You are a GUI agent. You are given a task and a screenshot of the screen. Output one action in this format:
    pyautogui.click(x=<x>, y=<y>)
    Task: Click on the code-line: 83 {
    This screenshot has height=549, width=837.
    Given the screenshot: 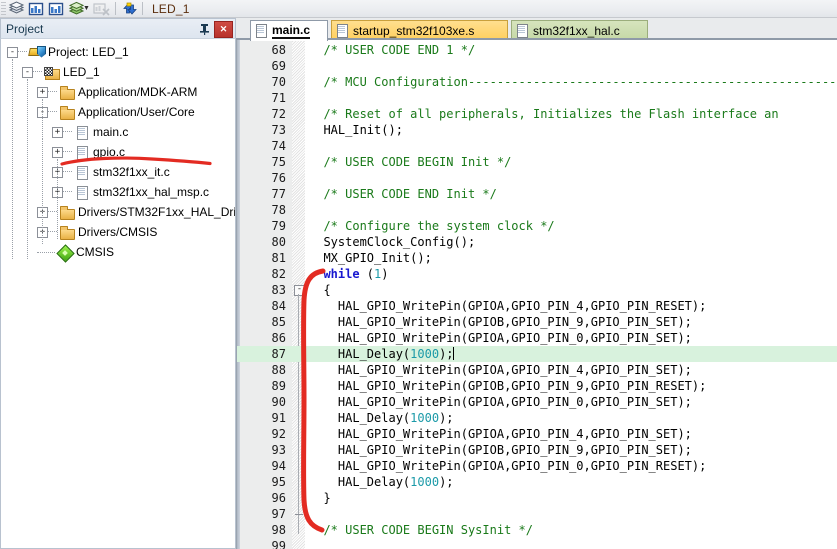 What is the action you would take?
    pyautogui.click(x=537, y=290)
    